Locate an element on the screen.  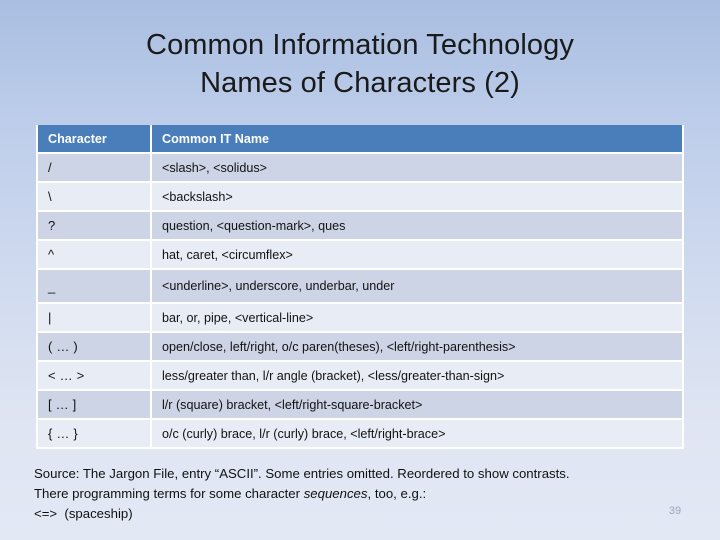
table-row: ? question, <question-mark>, ques is located at coordinates (360, 226).